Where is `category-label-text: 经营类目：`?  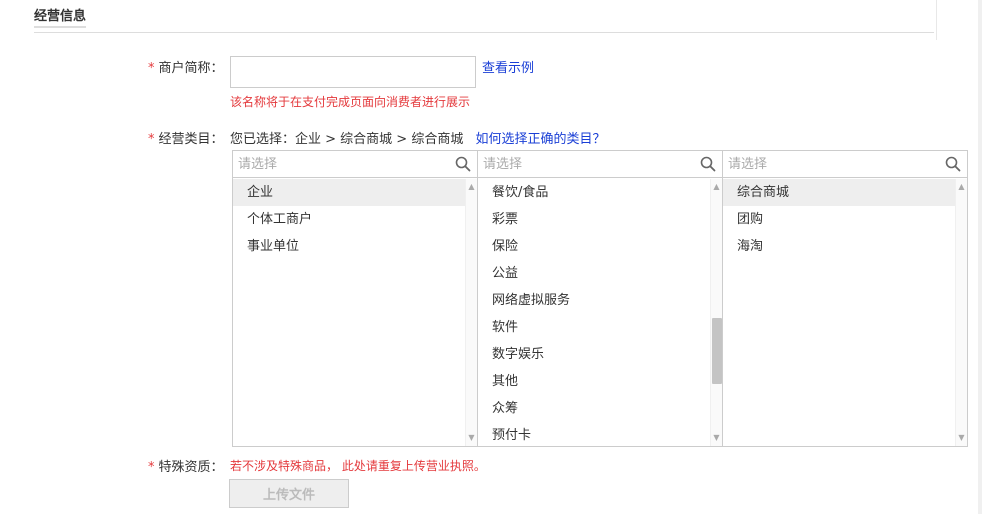 category-label-text: 经营类目： is located at coordinates (191, 139).